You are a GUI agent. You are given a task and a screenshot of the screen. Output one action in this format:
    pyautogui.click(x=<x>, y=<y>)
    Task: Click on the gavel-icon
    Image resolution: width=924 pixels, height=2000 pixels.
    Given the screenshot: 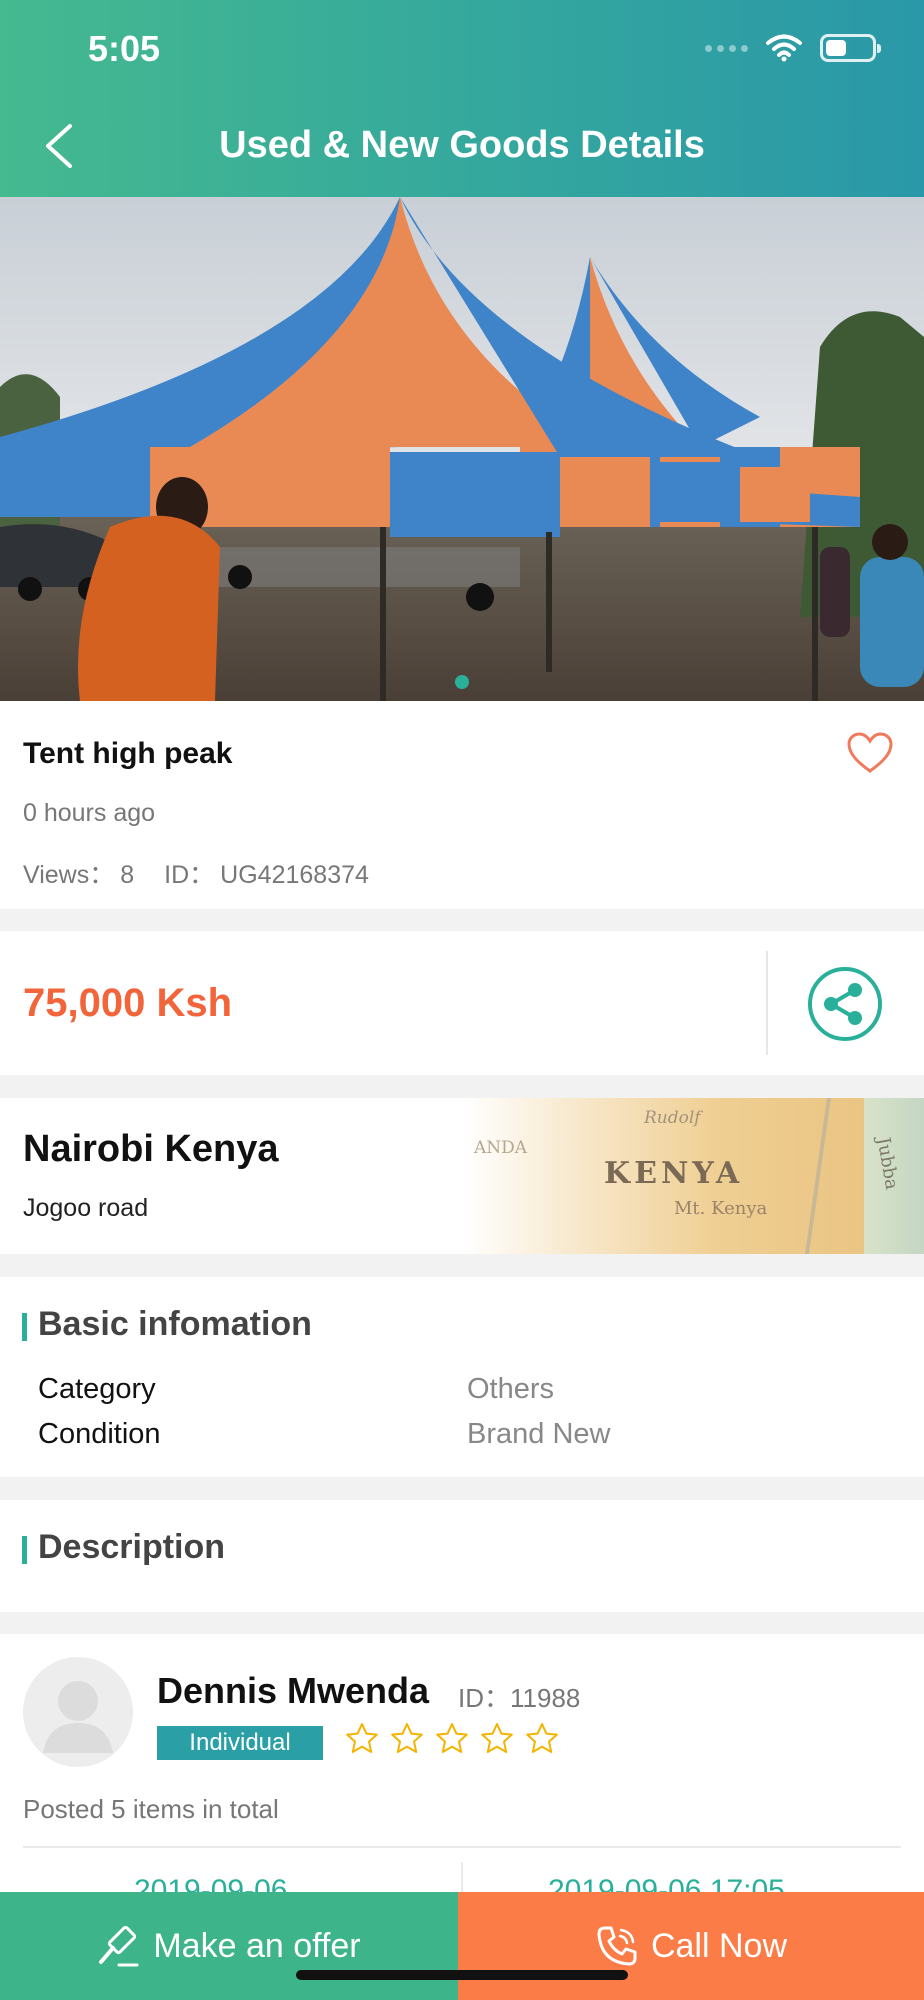 What is the action you would take?
    pyautogui.click(x=119, y=1946)
    